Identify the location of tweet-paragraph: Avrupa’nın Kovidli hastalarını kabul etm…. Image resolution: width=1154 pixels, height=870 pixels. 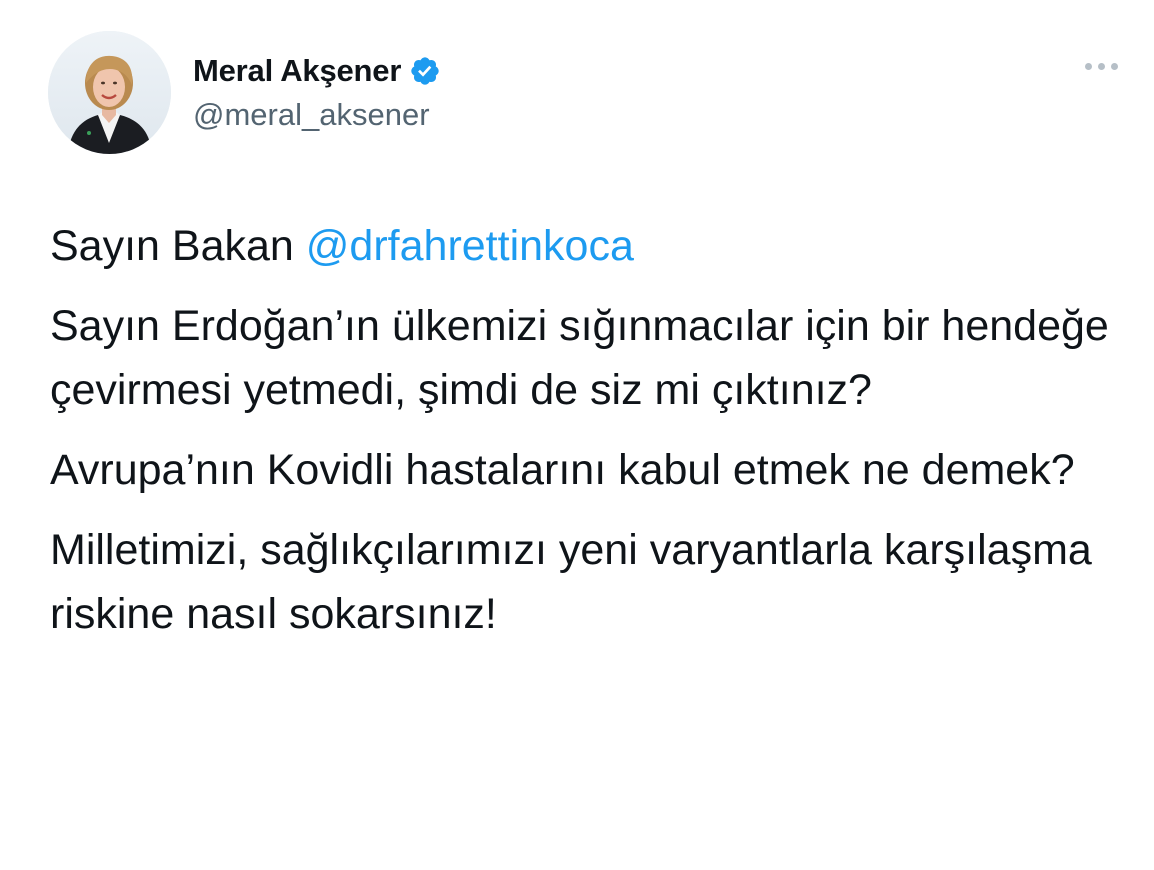
(562, 470).